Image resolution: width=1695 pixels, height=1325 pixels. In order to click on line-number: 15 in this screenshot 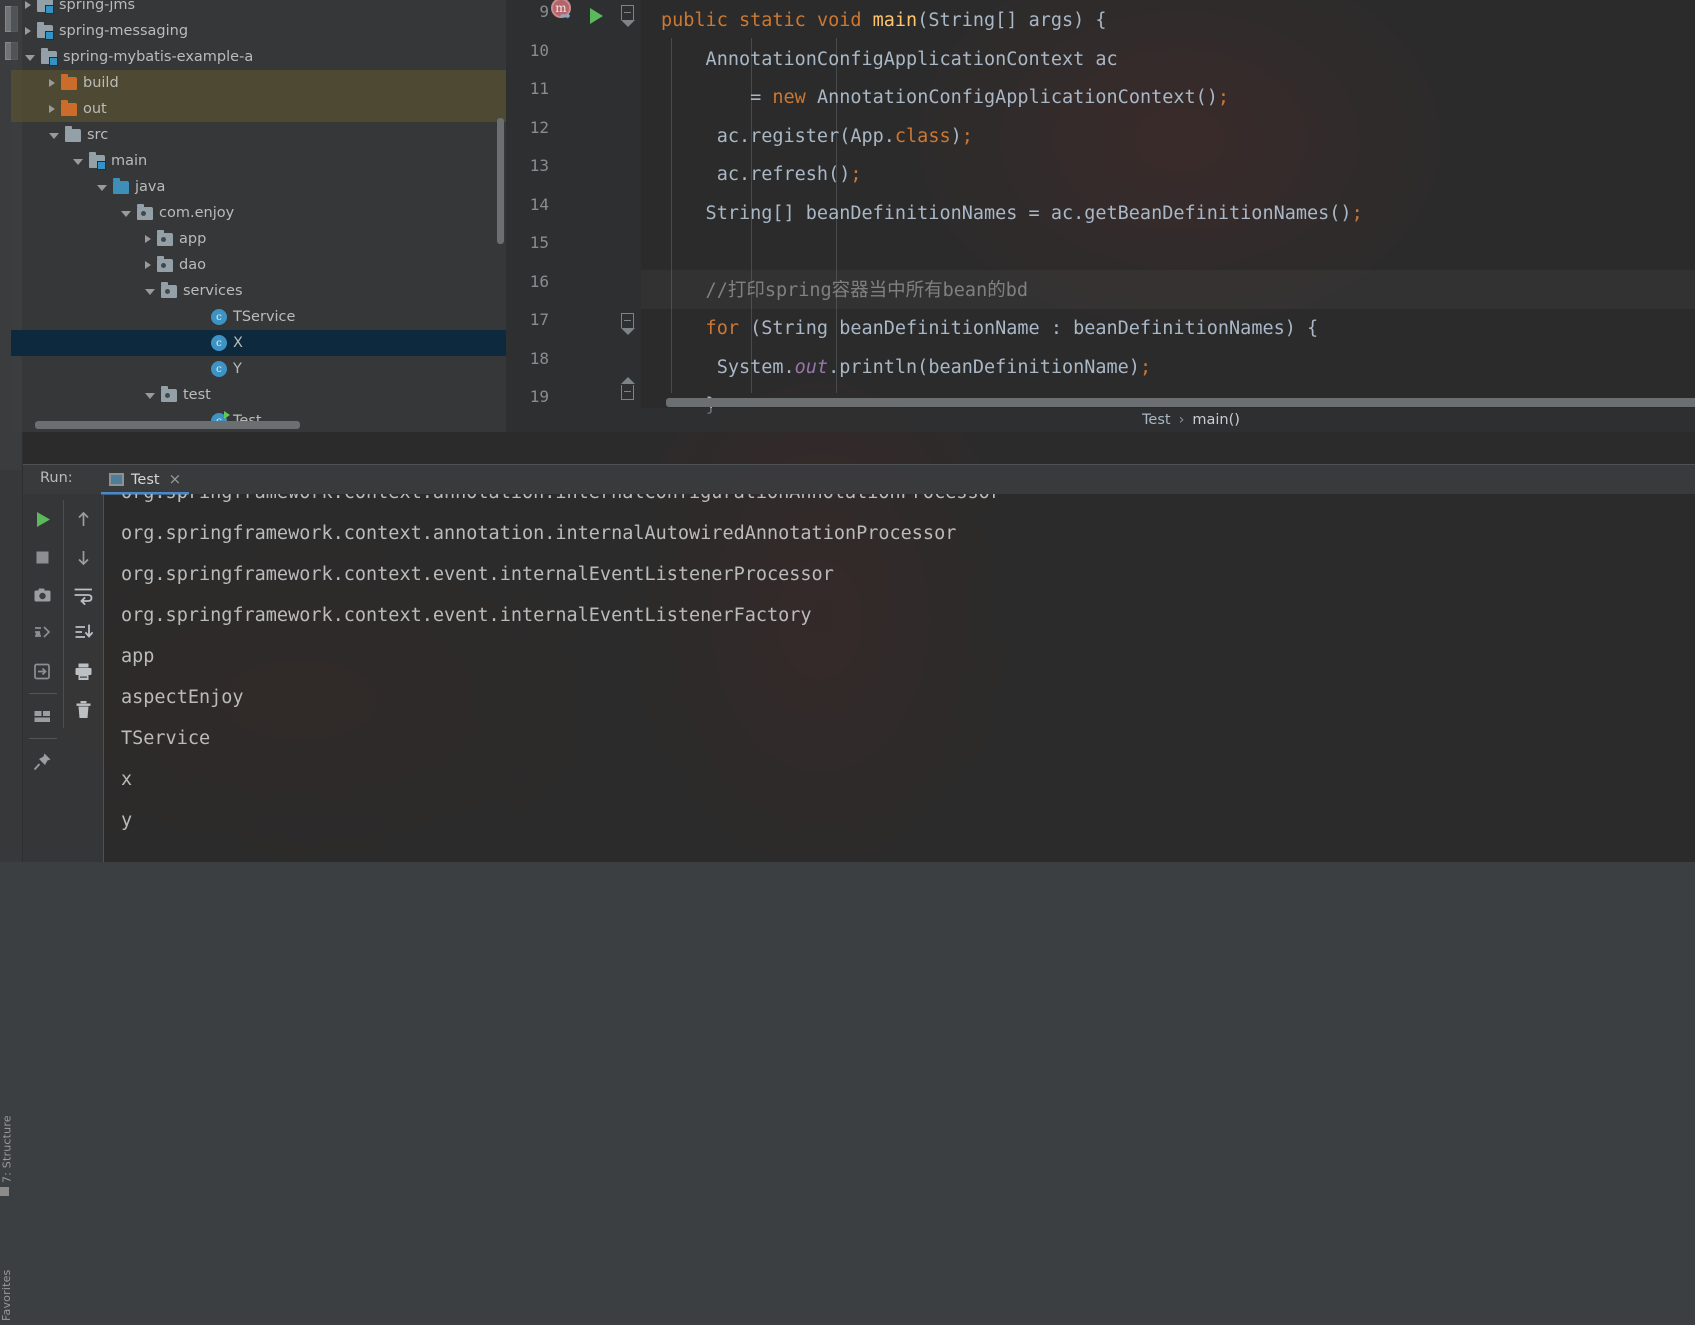, I will do `click(529, 242)`.